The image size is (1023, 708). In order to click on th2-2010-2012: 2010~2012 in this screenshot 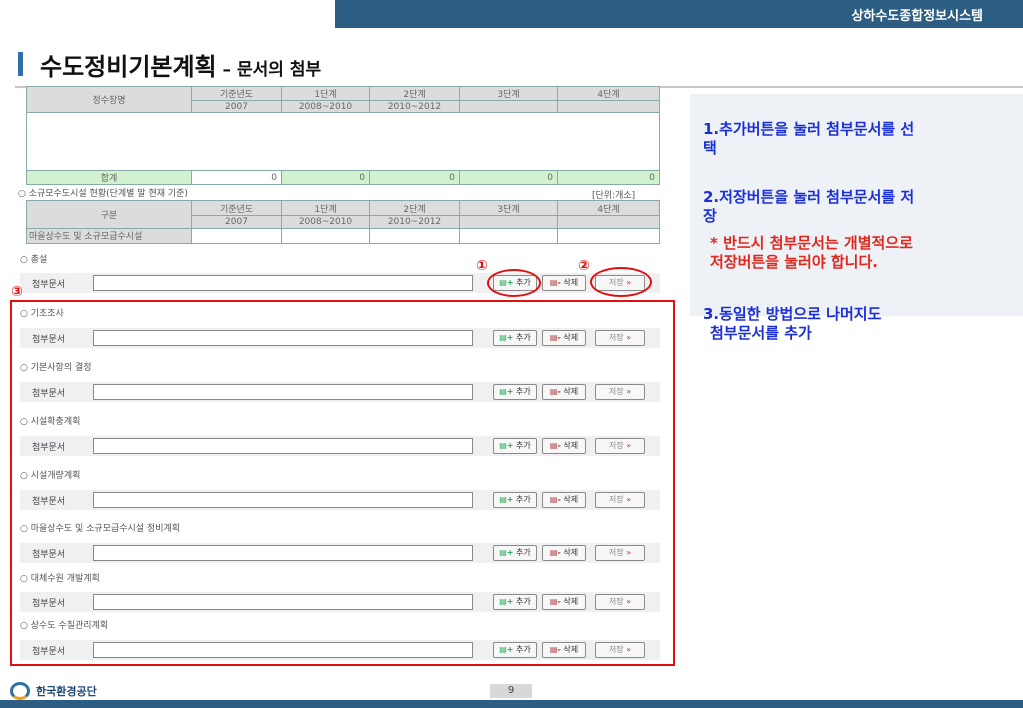, I will do `click(414, 222)`.